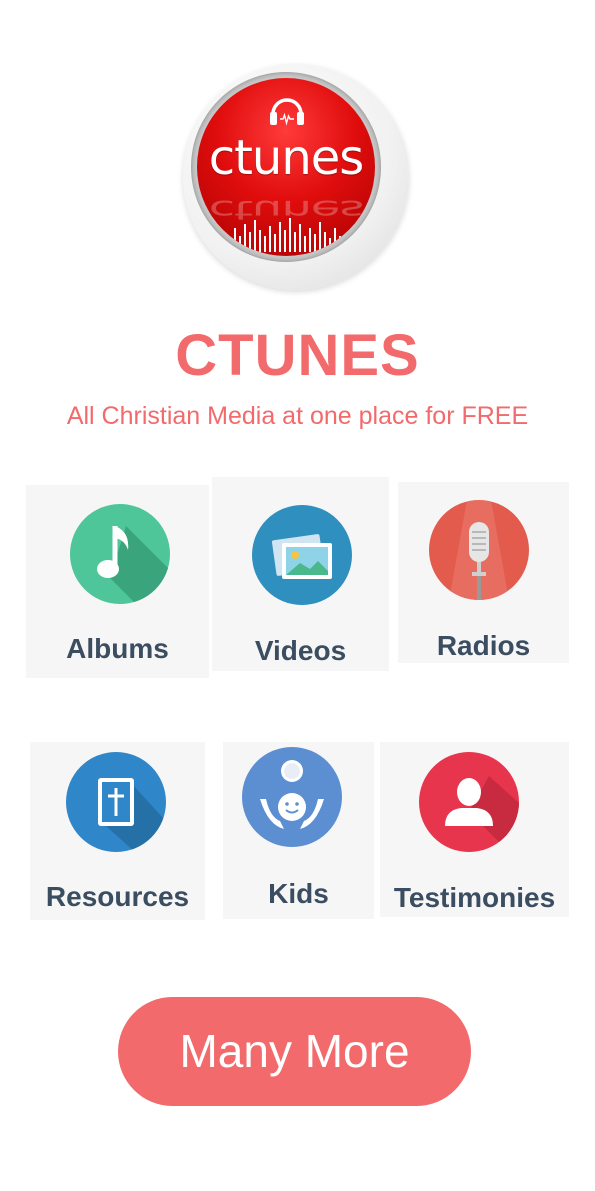  I want to click on tile-label: Albums, so click(117, 648).